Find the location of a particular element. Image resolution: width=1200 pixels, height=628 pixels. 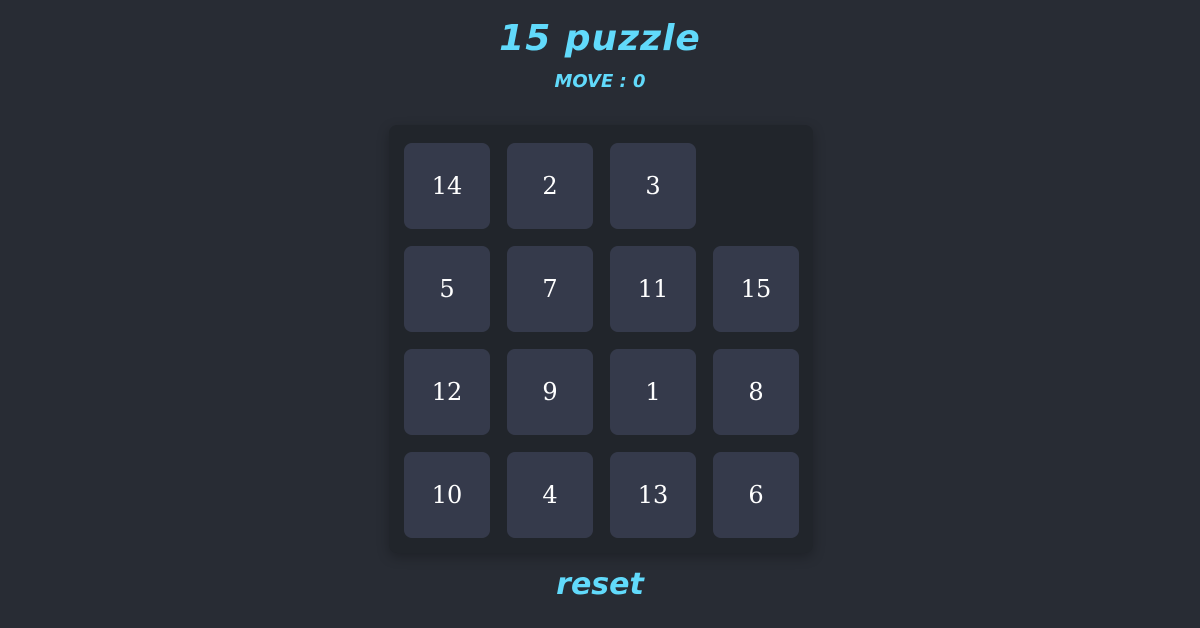

reset-button-container: reset is located at coordinates (600, 585).